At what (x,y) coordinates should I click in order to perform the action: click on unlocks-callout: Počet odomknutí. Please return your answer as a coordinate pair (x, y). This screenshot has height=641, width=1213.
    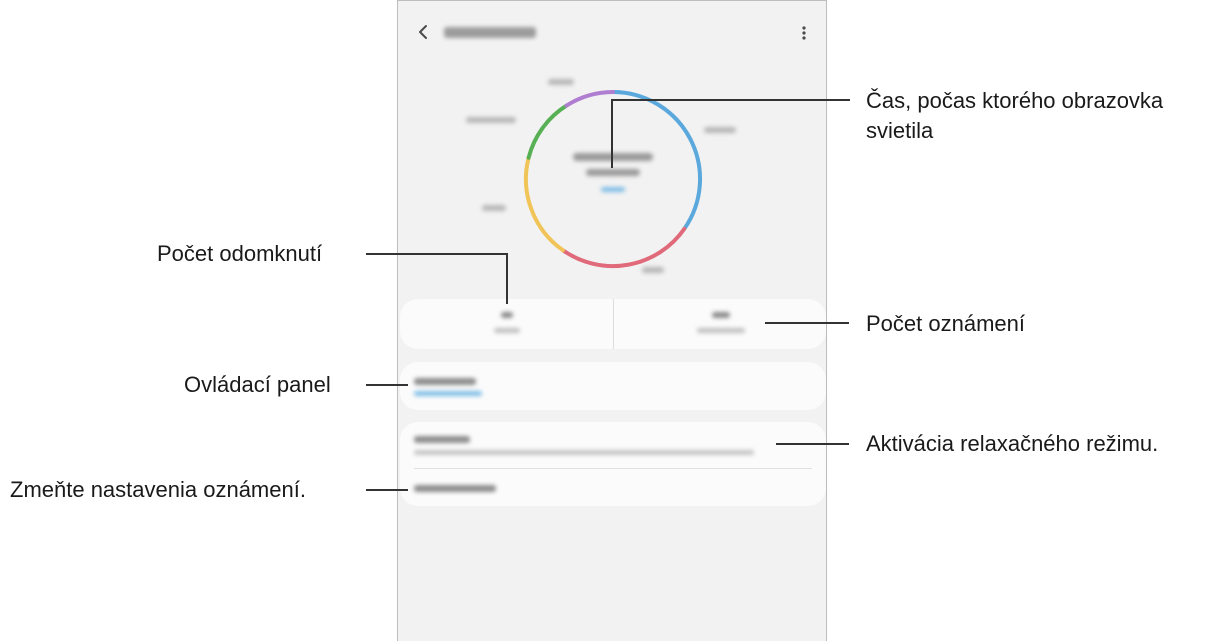
    Looking at the image, I should click on (240, 253).